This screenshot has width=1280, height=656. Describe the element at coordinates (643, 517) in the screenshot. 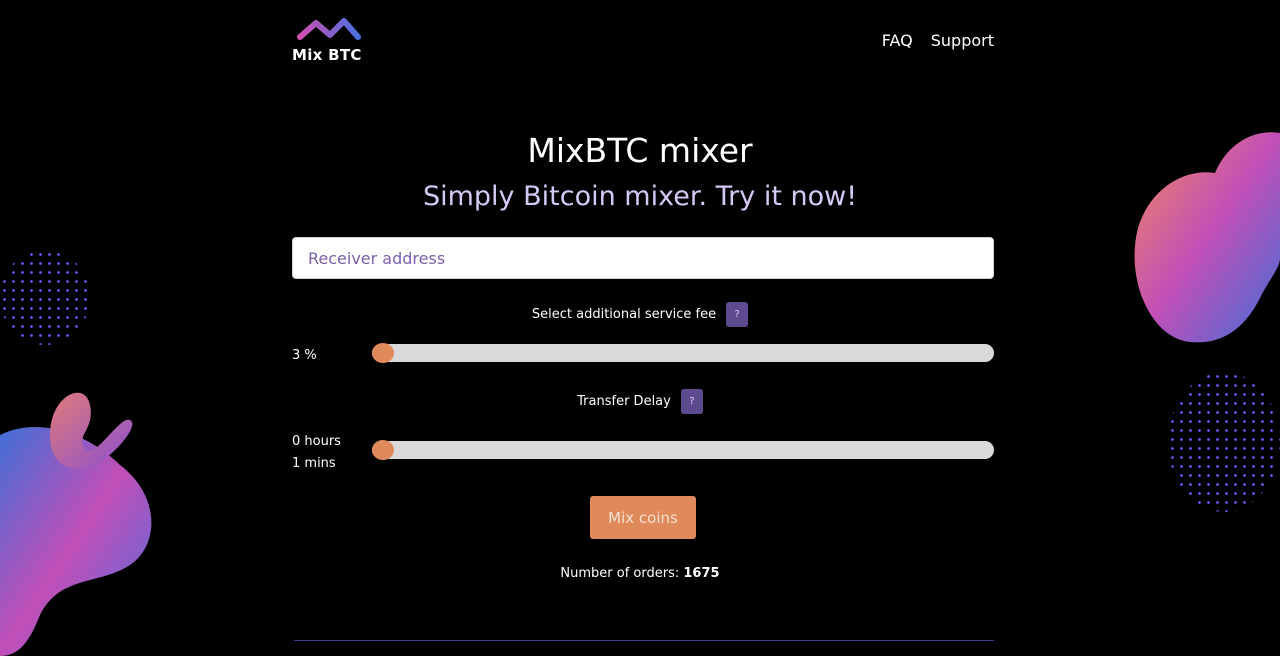

I see `mix-coins-button: Mix coins` at that location.